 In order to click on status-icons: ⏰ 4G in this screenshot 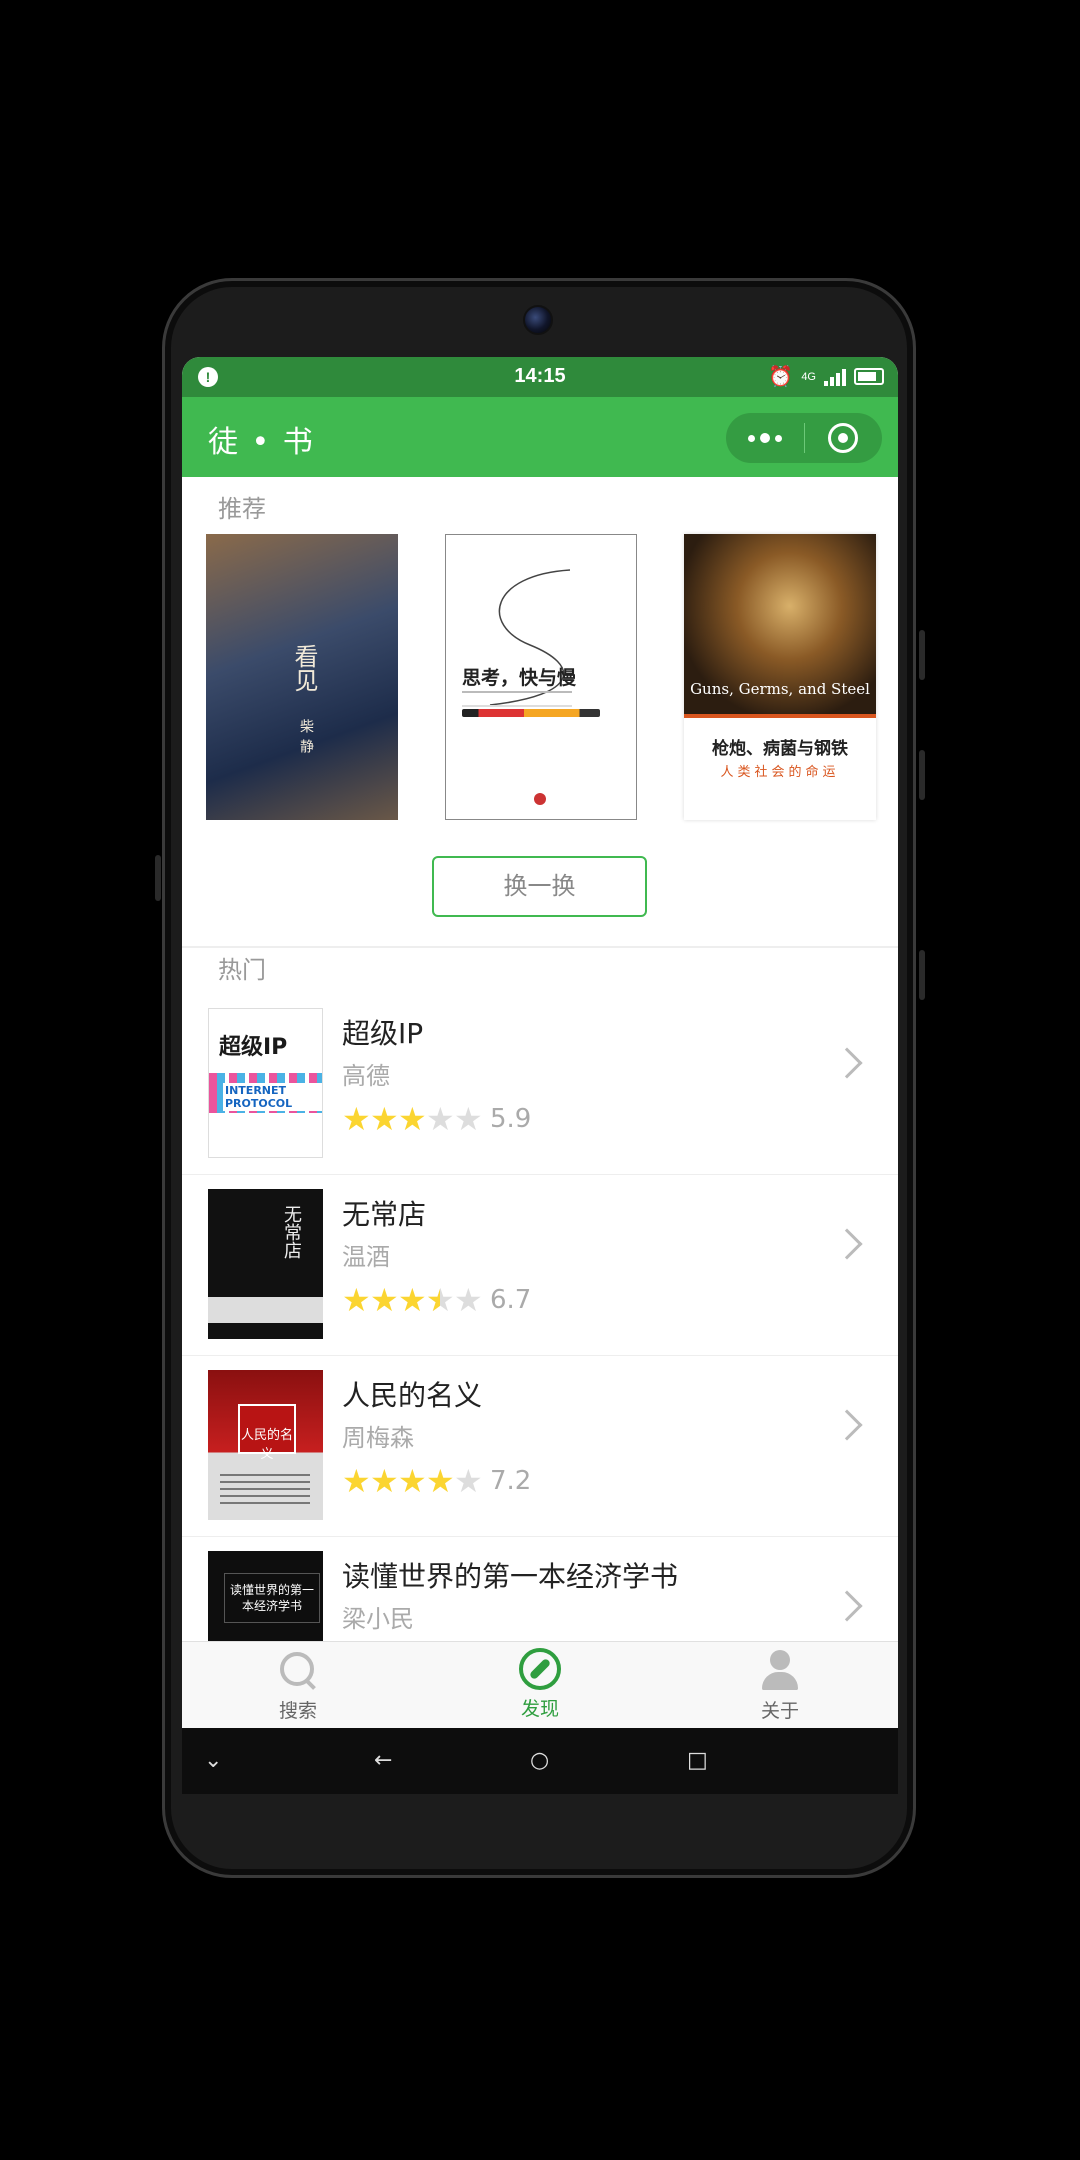, I will do `click(826, 376)`.